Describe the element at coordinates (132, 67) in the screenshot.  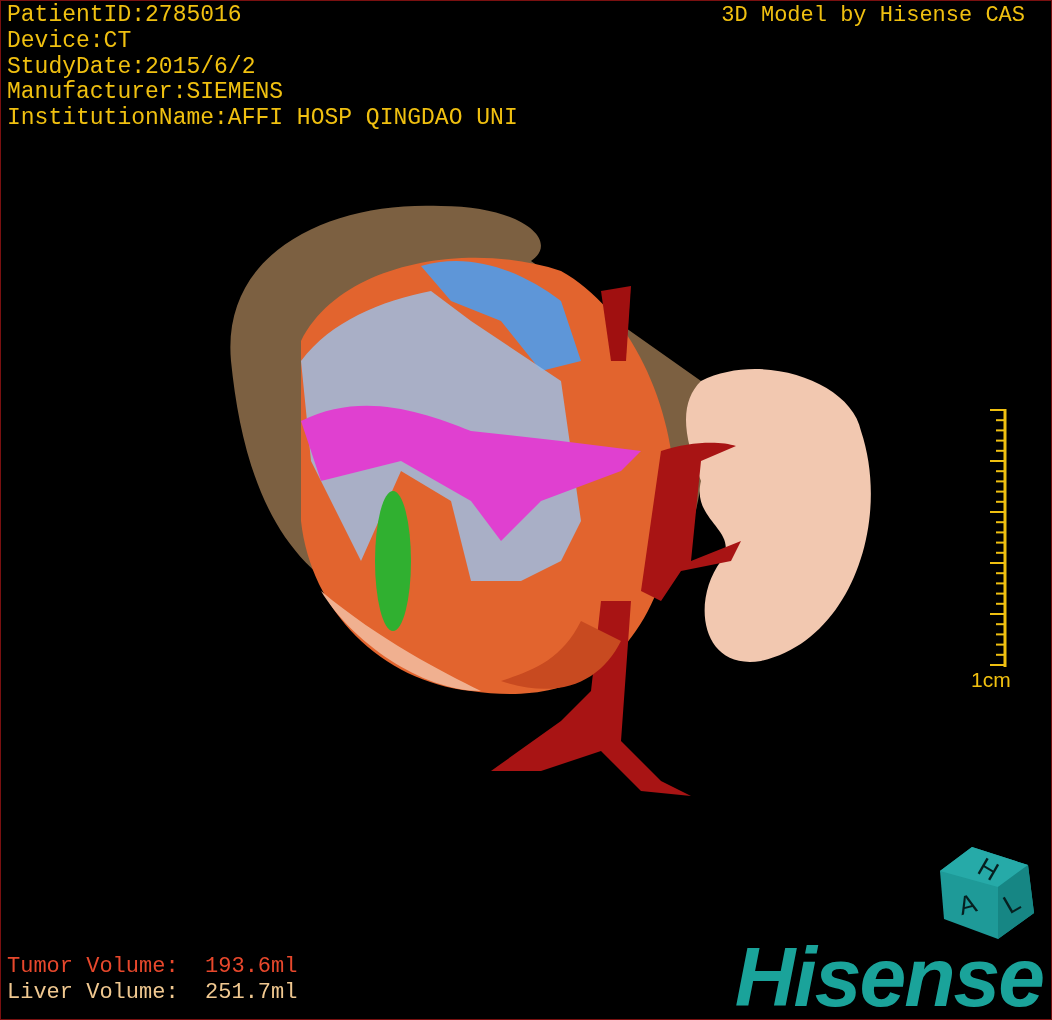
I see `info-text: StudyDate:2015/6/2` at that location.